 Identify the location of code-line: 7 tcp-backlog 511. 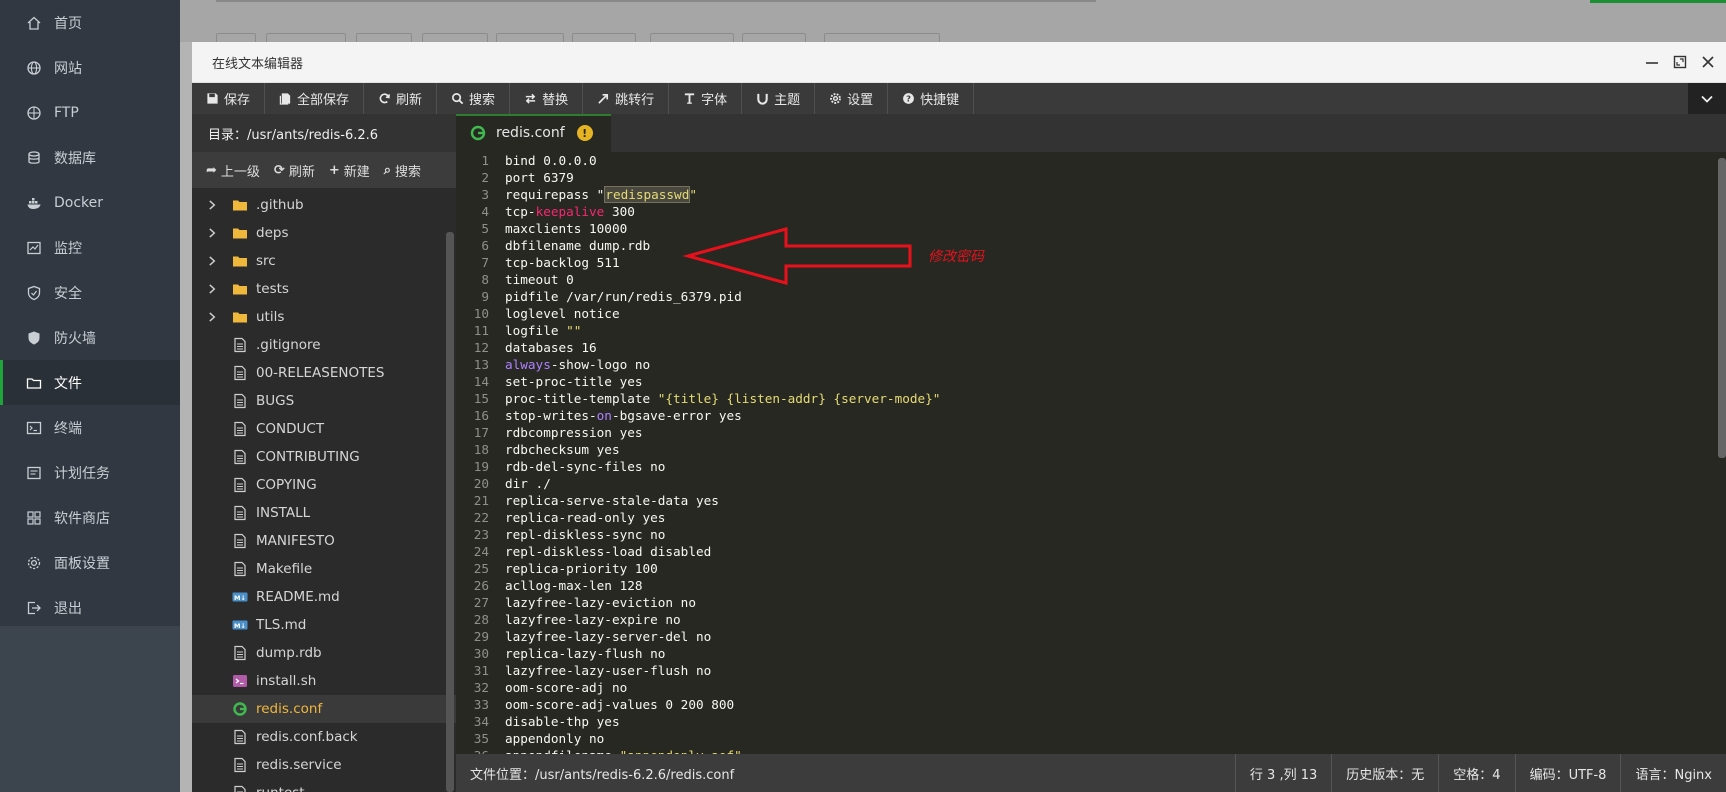
(1091, 262).